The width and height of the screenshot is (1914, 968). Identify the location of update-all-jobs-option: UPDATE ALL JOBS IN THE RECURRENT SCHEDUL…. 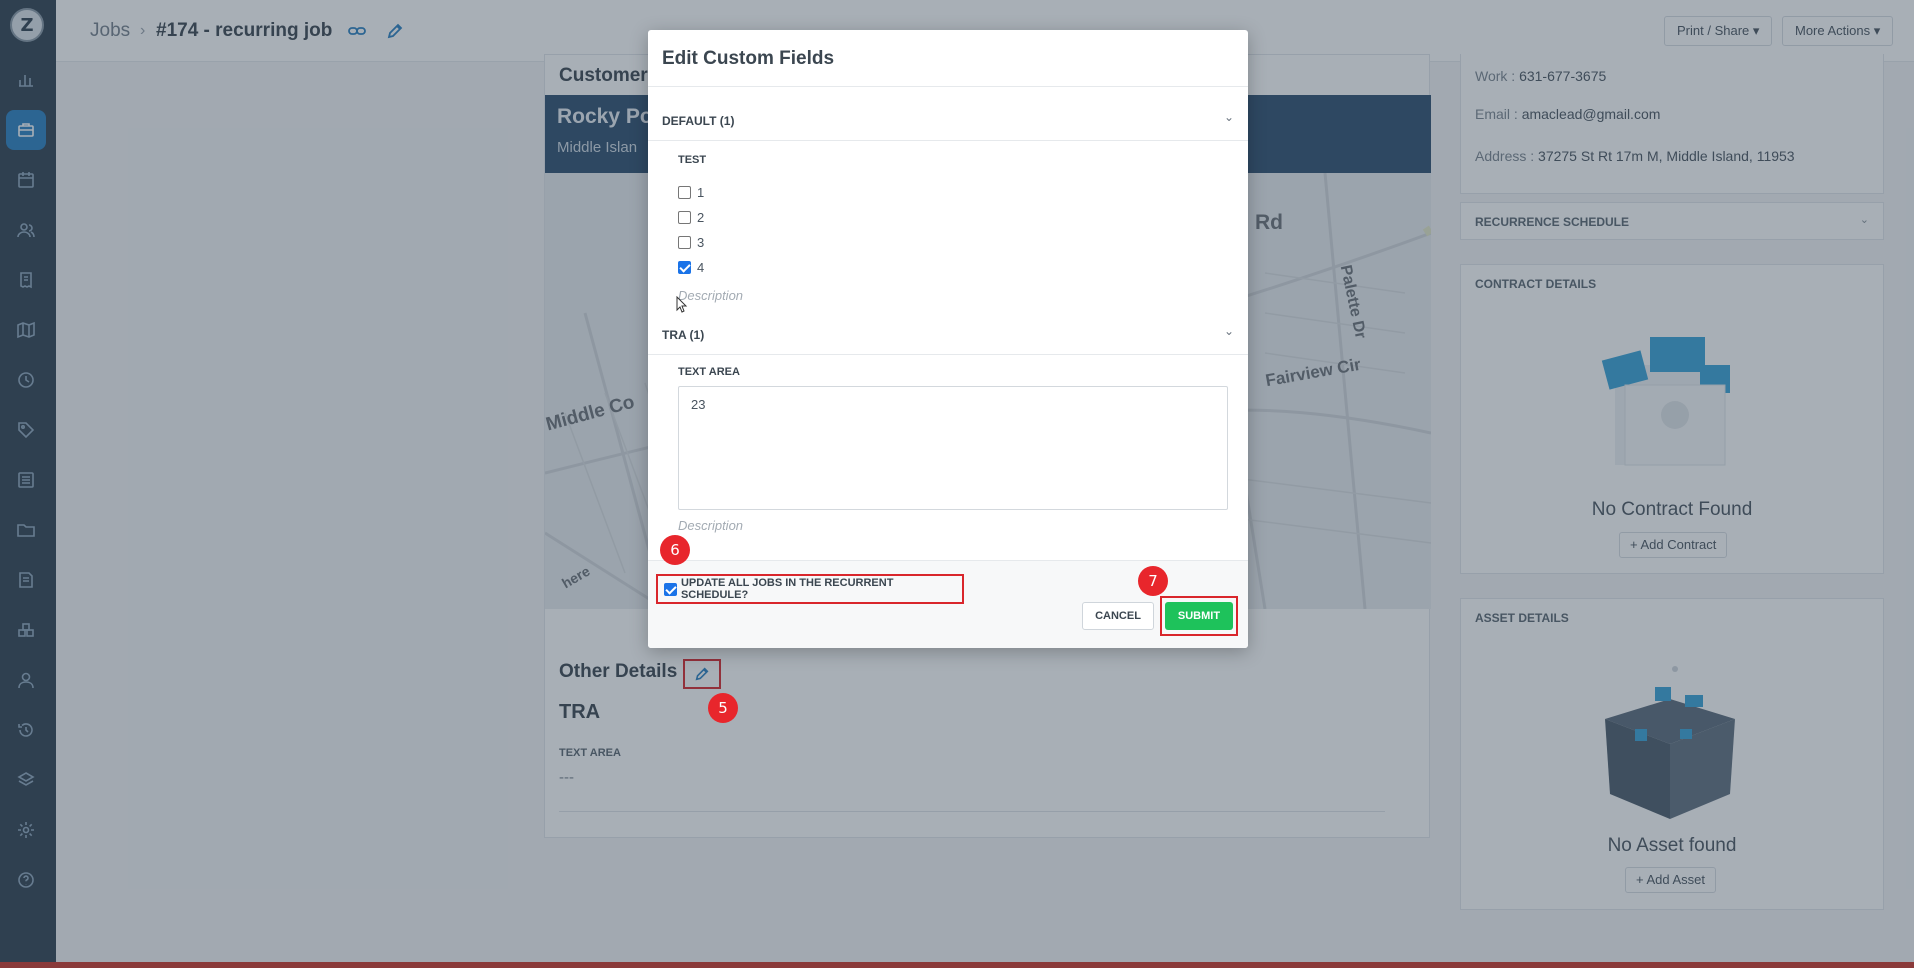
(810, 589).